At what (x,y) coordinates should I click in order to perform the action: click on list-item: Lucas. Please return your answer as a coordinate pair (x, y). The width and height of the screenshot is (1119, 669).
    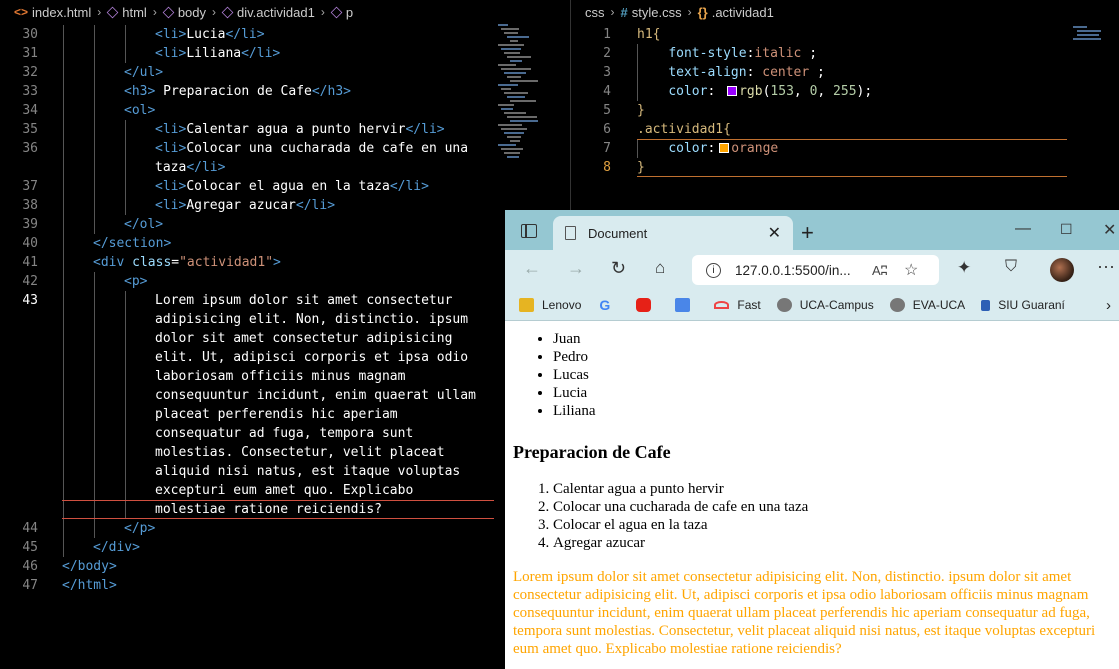
    Looking at the image, I should click on (574, 375).